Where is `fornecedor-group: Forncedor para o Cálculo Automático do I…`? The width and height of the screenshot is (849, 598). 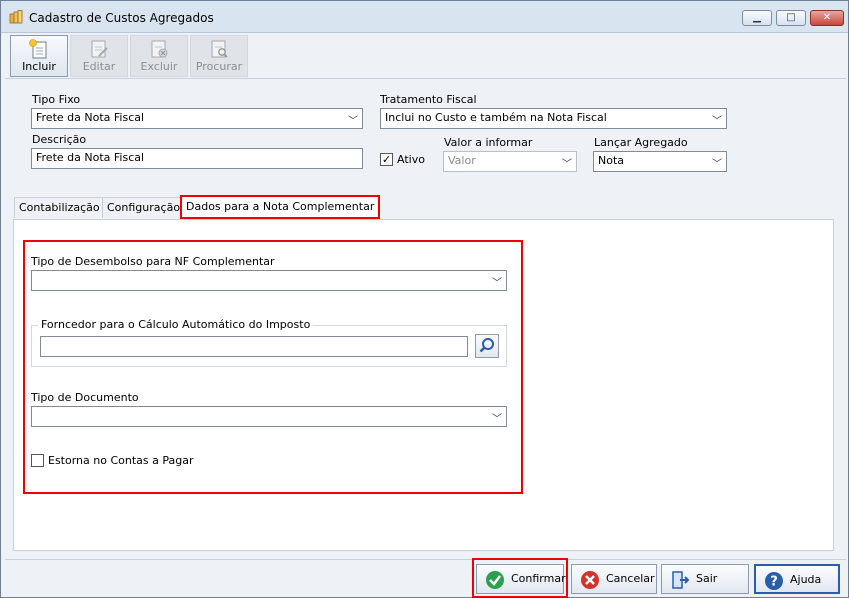 fornecedor-group: Forncedor para o Cálculo Automático do I… is located at coordinates (269, 342).